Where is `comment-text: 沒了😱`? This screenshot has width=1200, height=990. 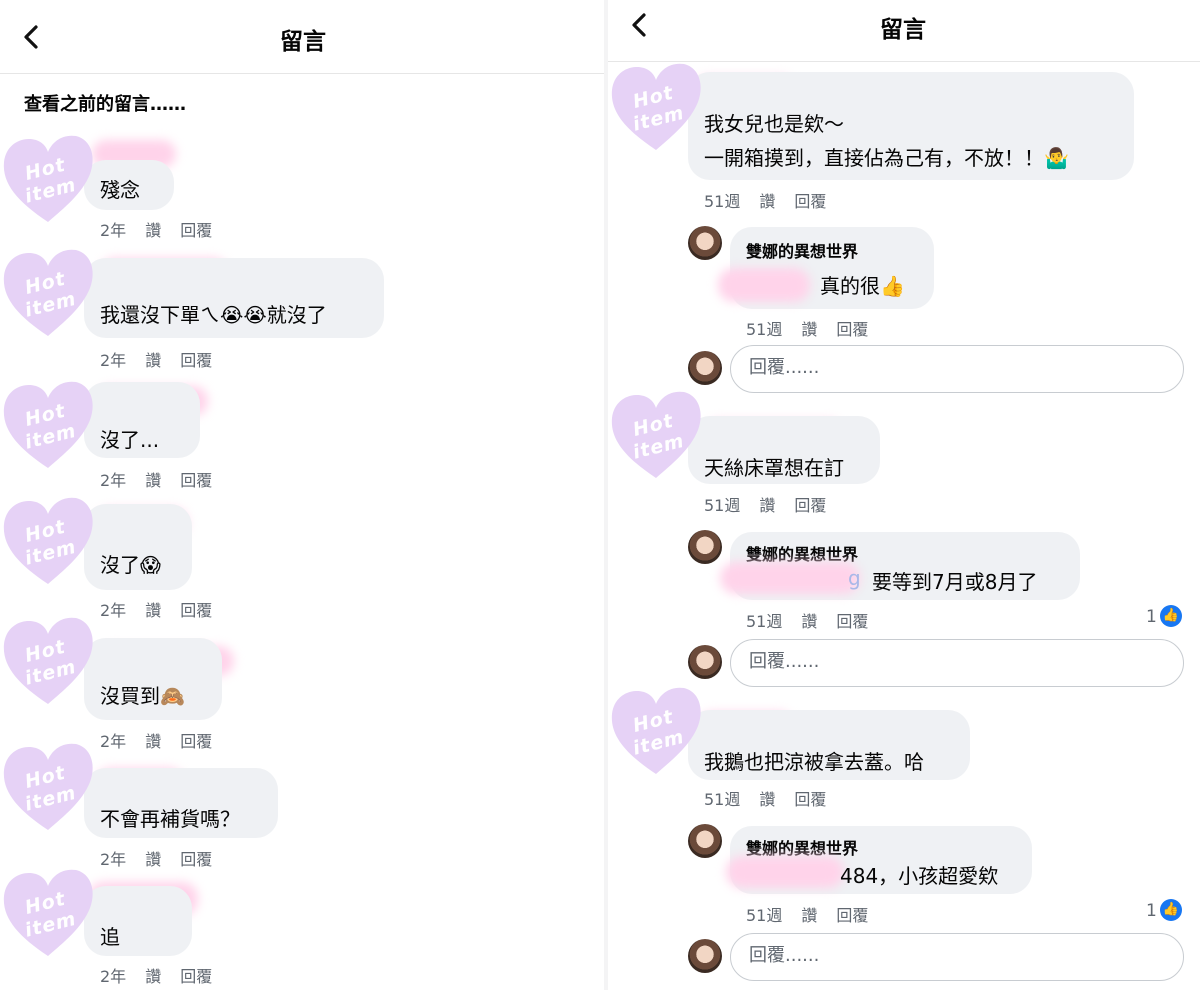
comment-text: 沒了😱 is located at coordinates (130, 565).